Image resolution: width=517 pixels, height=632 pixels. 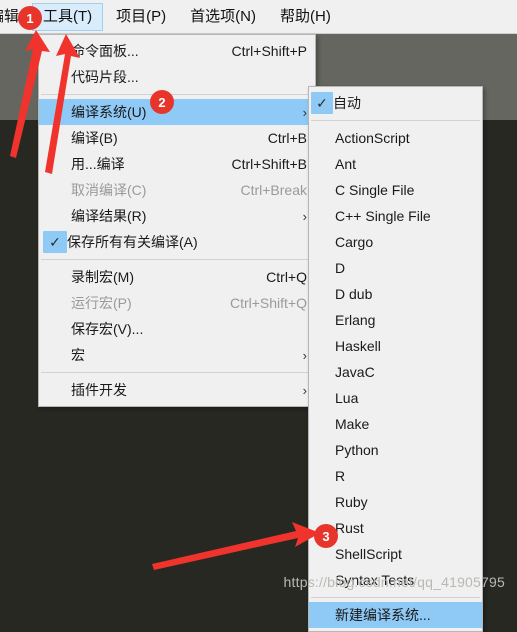 I want to click on tools-menu-item-label: 运行宏(P), so click(x=101, y=303).